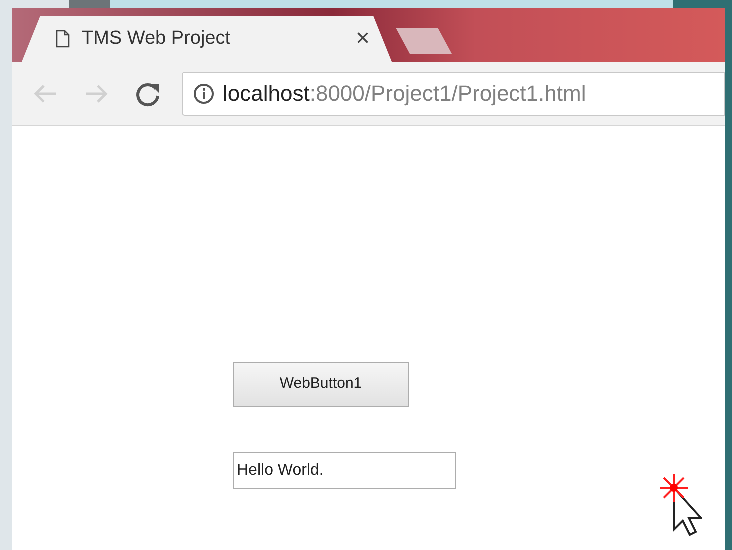 This screenshot has height=550, width=732. Describe the element at coordinates (344, 470) in the screenshot. I see `text-field: Hello World.` at that location.